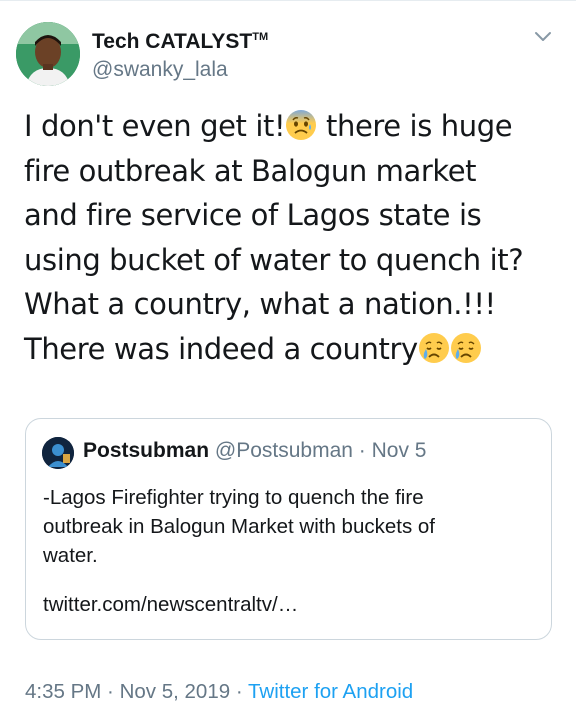  I want to click on top-divider, so click(288, 0).